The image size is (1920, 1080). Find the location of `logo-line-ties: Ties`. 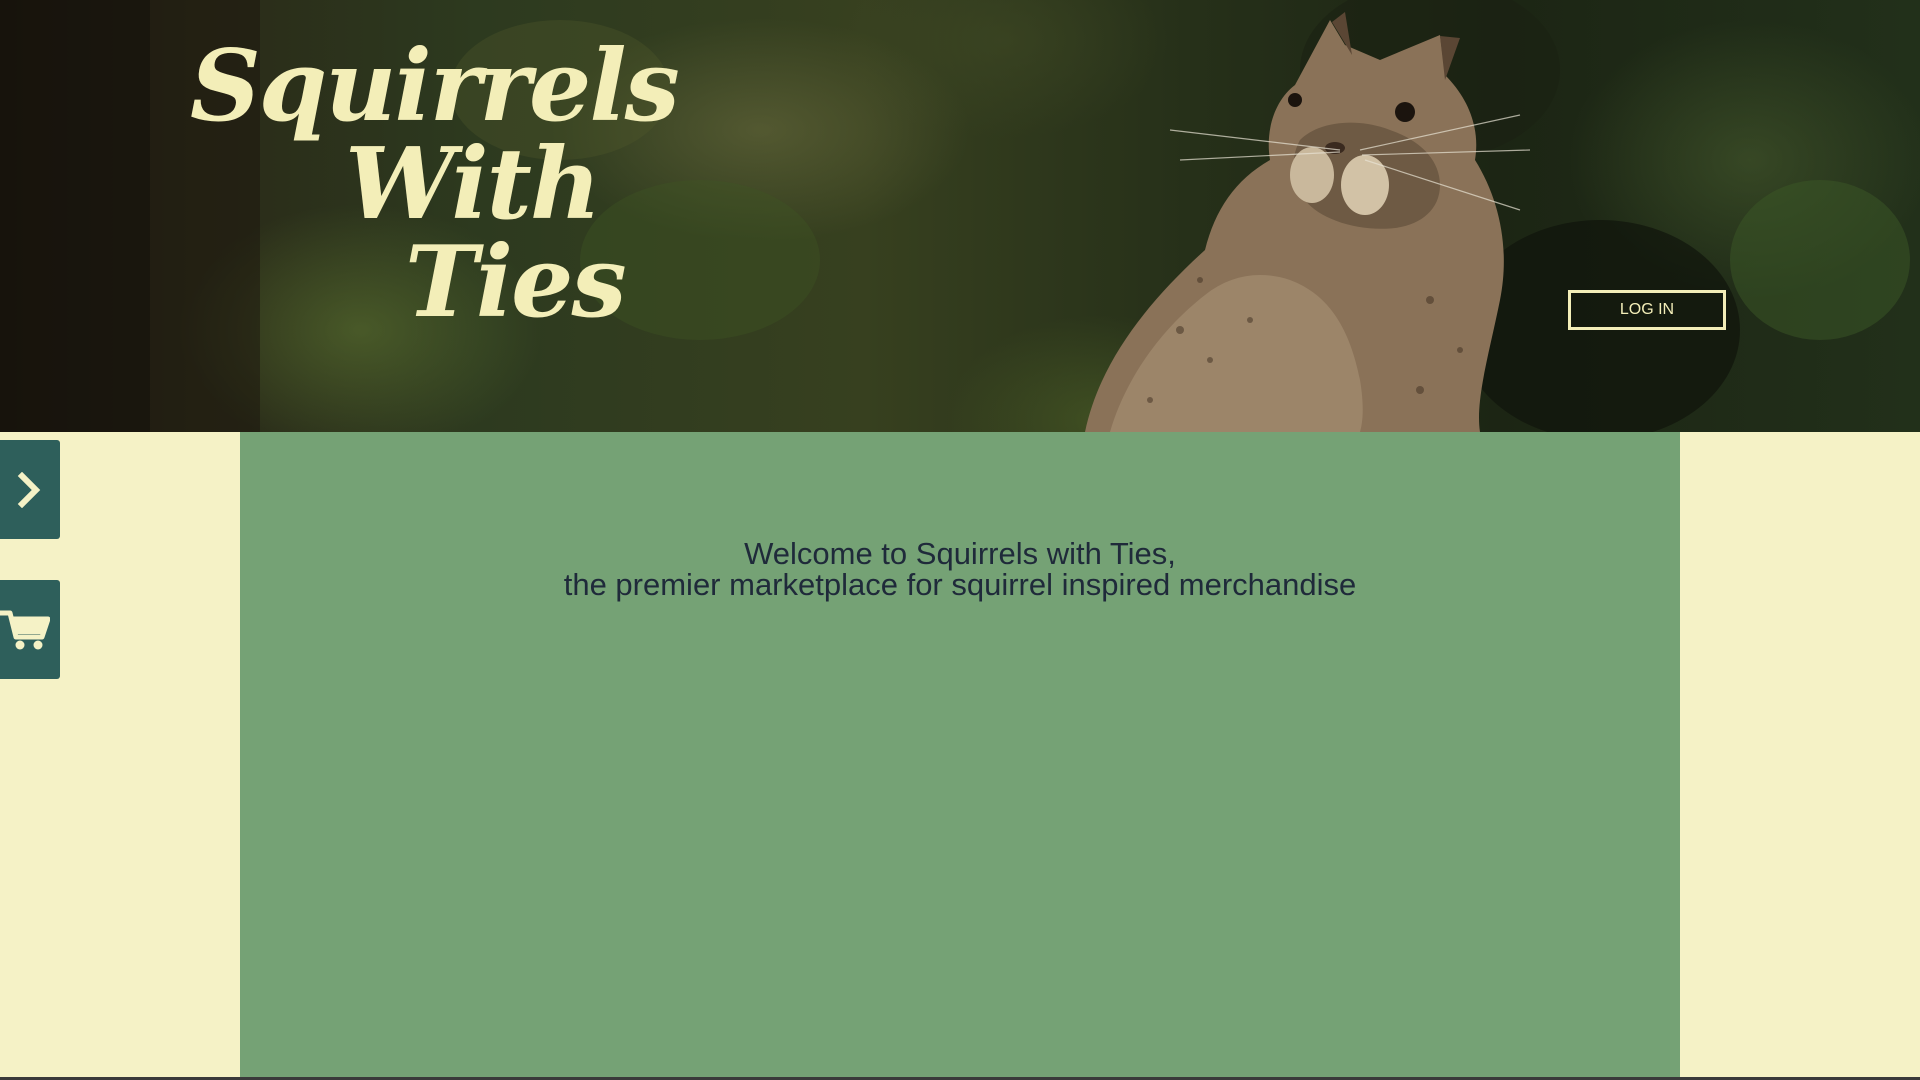

logo-line-ties: Ties is located at coordinates (516, 282).